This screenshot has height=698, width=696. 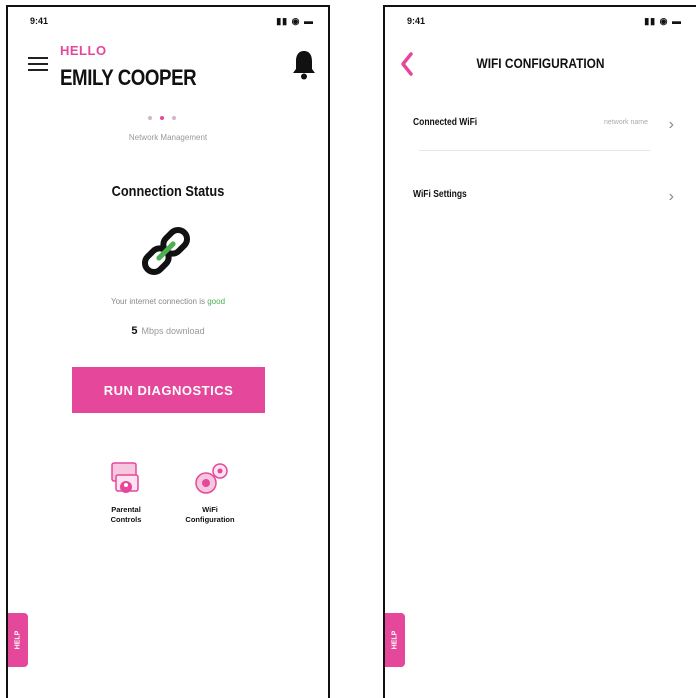 What do you see at coordinates (210, 514) in the screenshot?
I see `wifi-configuration-label: WiFi Configuration` at bounding box center [210, 514].